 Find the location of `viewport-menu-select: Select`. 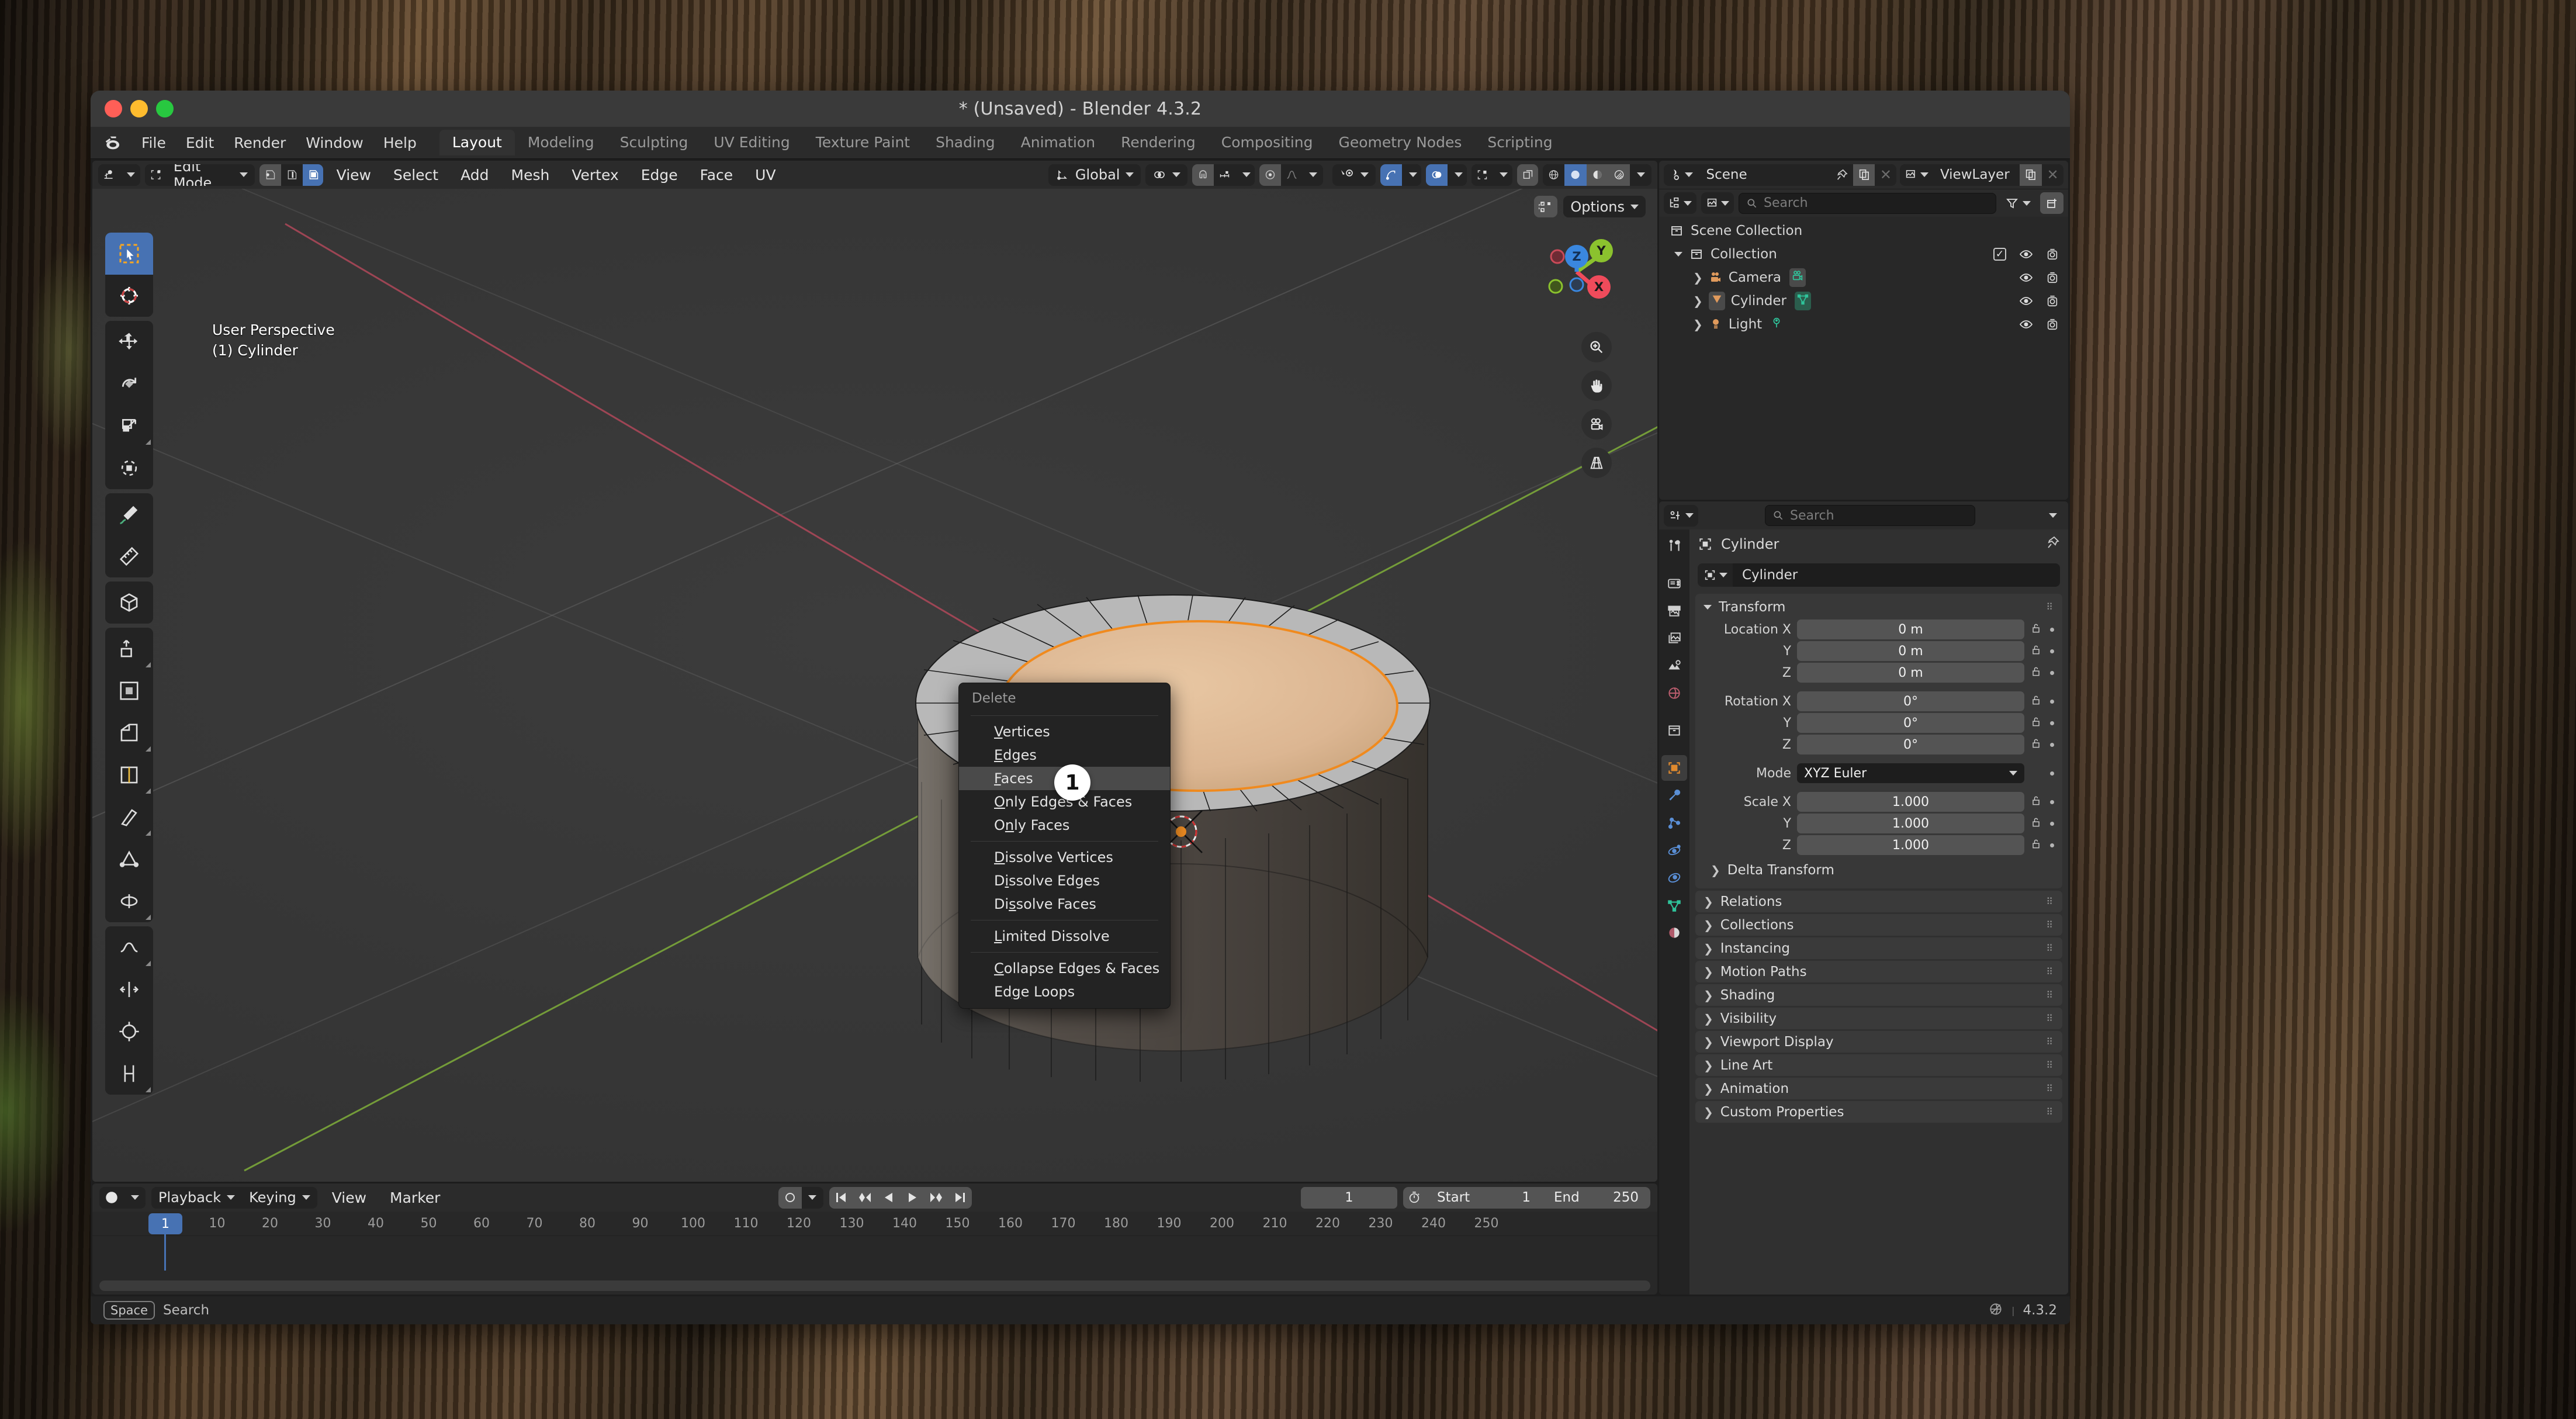

viewport-menu-select: Select is located at coordinates (416, 175).